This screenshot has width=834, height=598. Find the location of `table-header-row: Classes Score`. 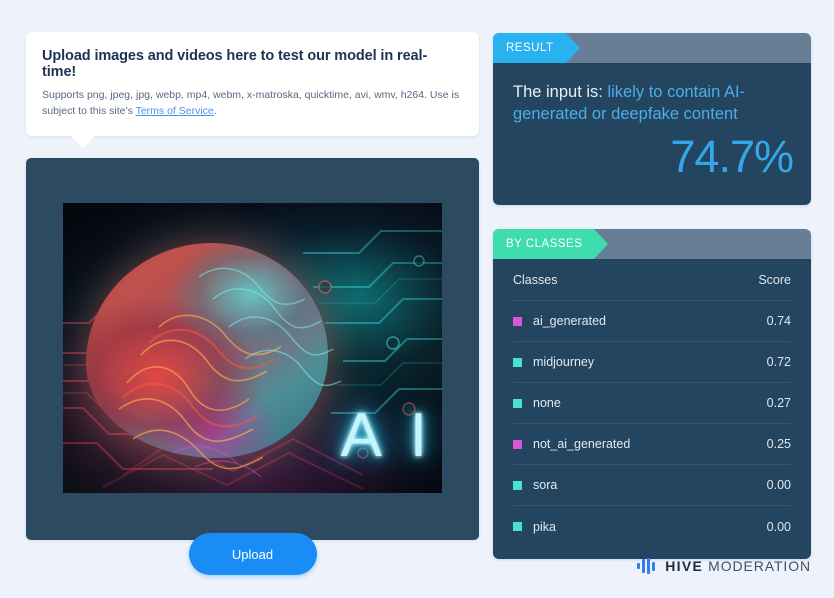

table-header-row: Classes Score is located at coordinates (652, 280).